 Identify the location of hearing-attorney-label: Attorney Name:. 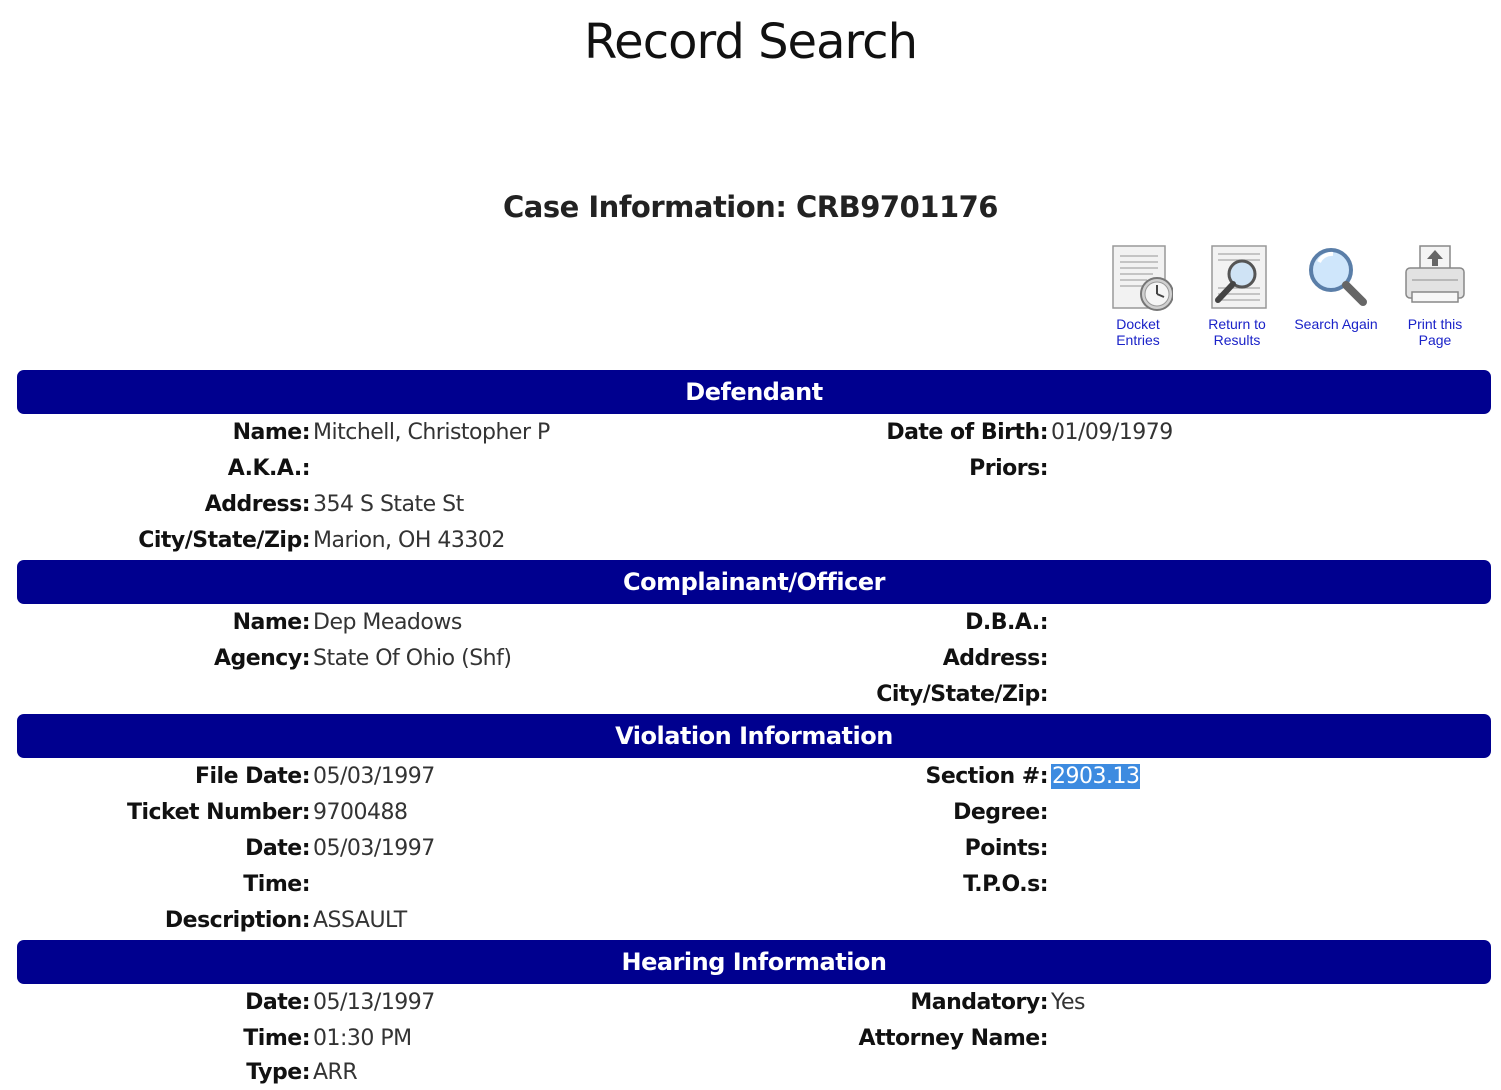
(953, 1038).